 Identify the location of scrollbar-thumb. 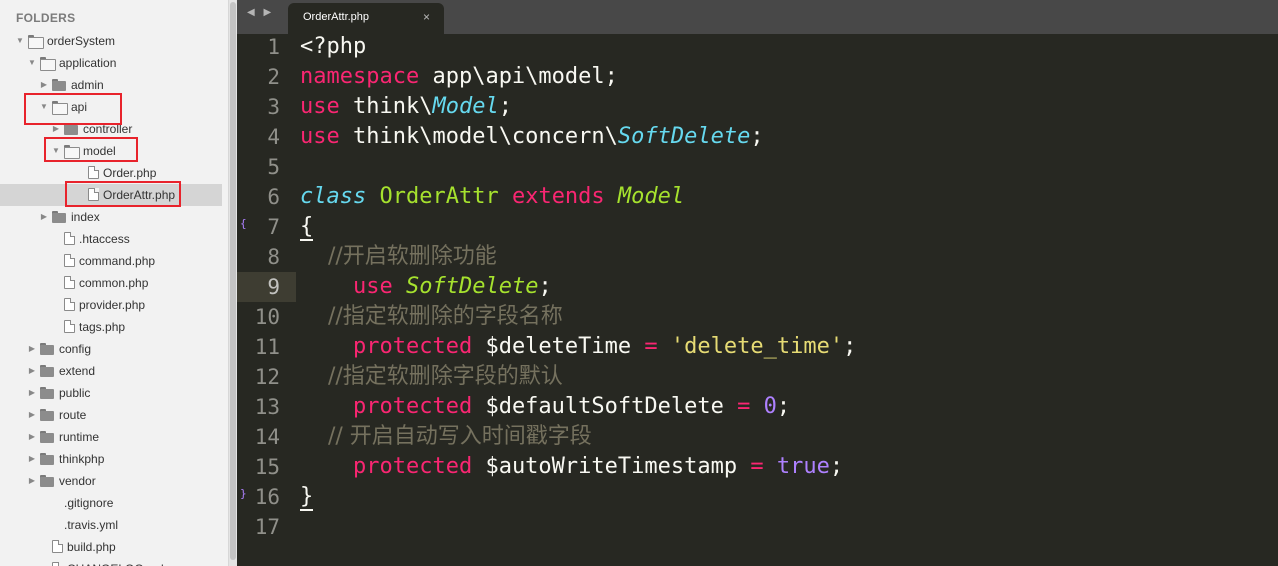
(233, 281).